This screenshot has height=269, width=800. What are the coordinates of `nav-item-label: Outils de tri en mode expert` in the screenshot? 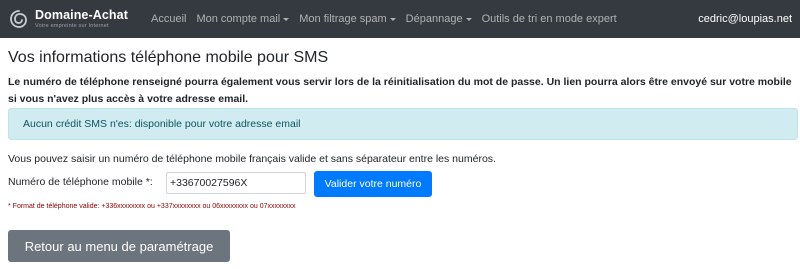 It's located at (549, 19).